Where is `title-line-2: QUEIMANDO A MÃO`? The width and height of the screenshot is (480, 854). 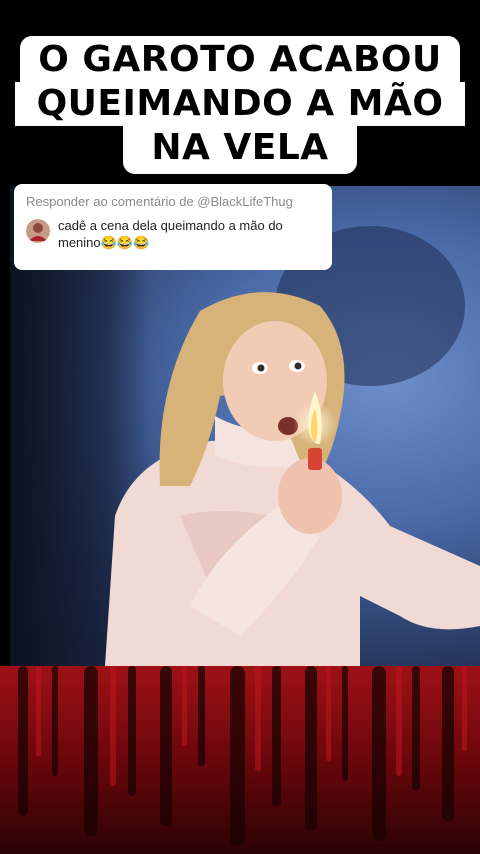 title-line-2: QUEIMANDO A MÃO is located at coordinates (240, 104).